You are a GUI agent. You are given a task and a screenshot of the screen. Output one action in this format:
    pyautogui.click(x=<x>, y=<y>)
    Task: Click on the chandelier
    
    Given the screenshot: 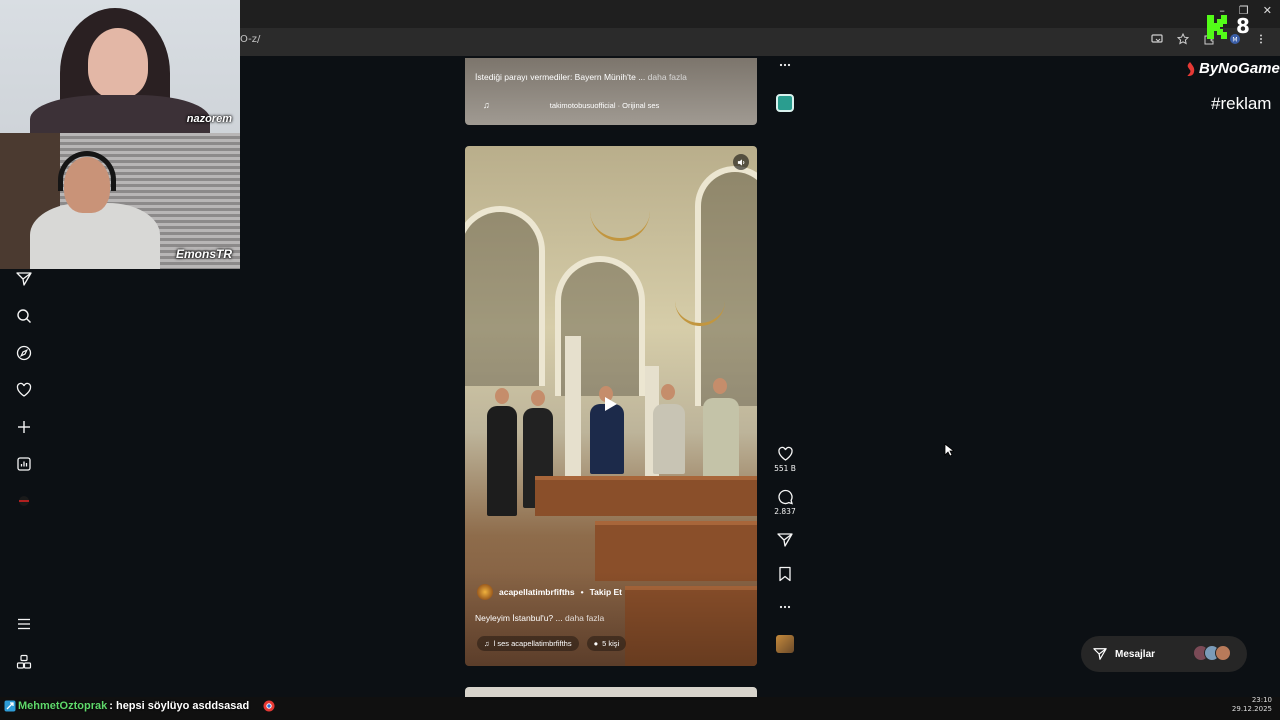 What is the action you would take?
    pyautogui.click(x=620, y=226)
    